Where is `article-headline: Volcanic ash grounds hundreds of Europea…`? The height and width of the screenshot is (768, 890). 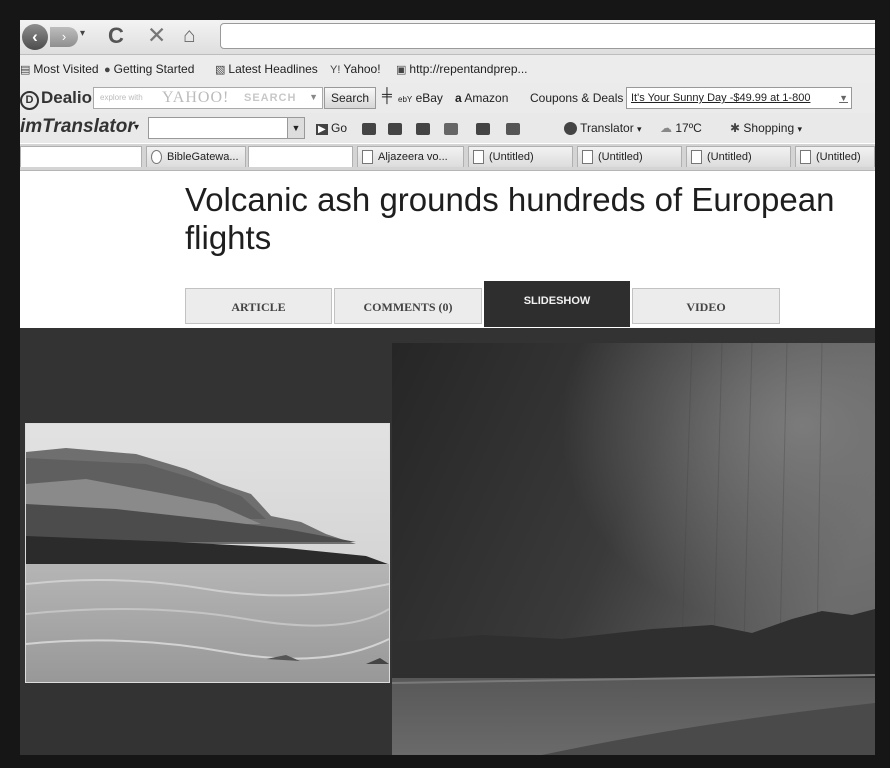 article-headline: Volcanic ash grounds hundreds of Europea… is located at coordinates (510, 218).